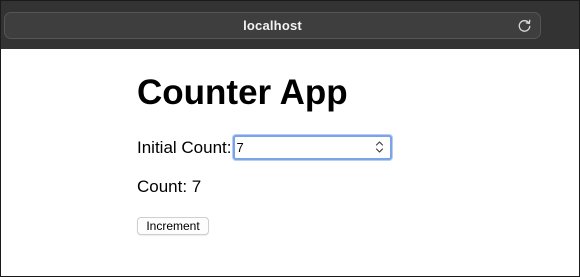 The width and height of the screenshot is (580, 277). I want to click on initial-count-row: Initial Count:, so click(264, 147).